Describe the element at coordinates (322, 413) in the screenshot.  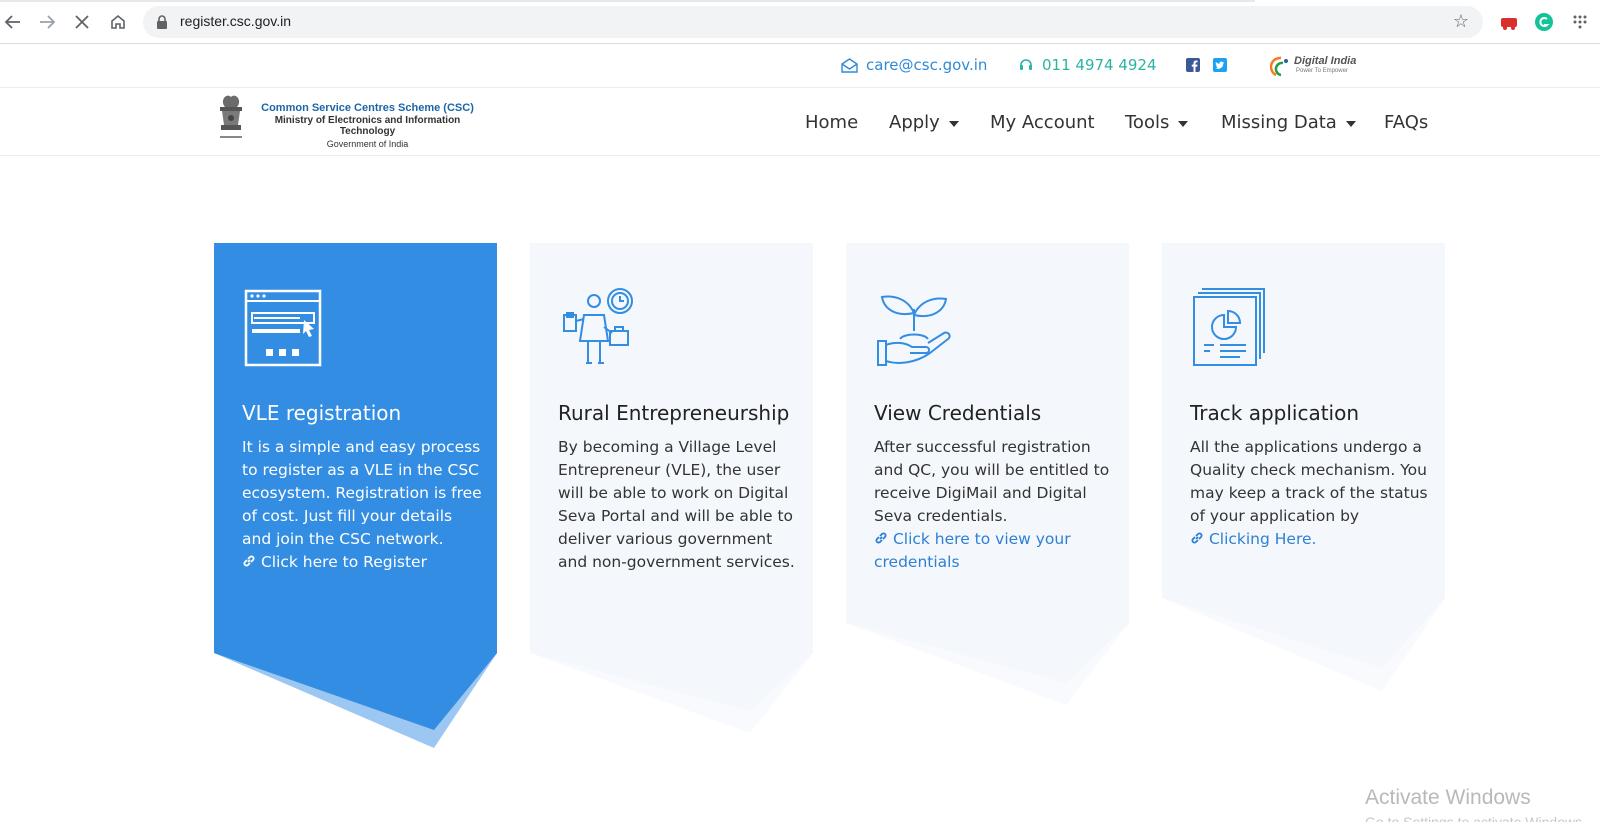
I see `card-title: VLE registration` at that location.